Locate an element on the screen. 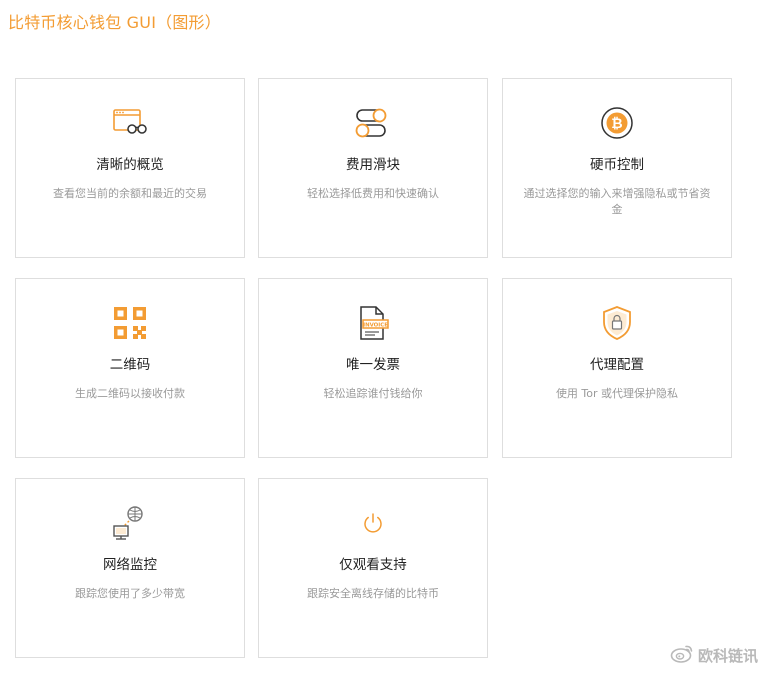 This screenshot has width=770, height=675. feature-card-qr-code: 二维码 生成二维码以接收付款 is located at coordinates (130, 368).